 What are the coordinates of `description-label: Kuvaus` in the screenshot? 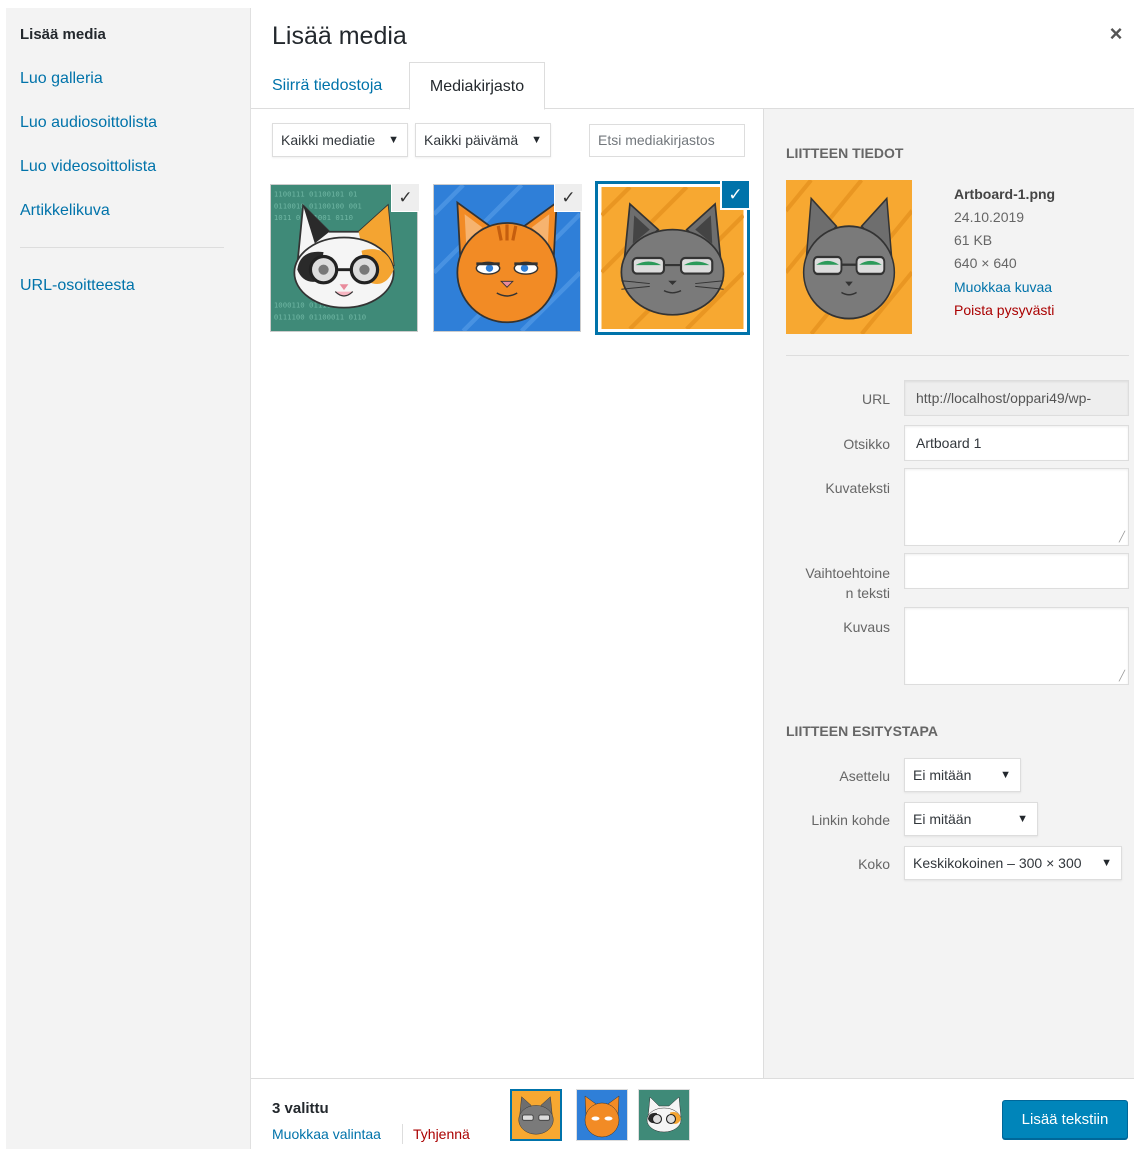 It's located at (866, 627).